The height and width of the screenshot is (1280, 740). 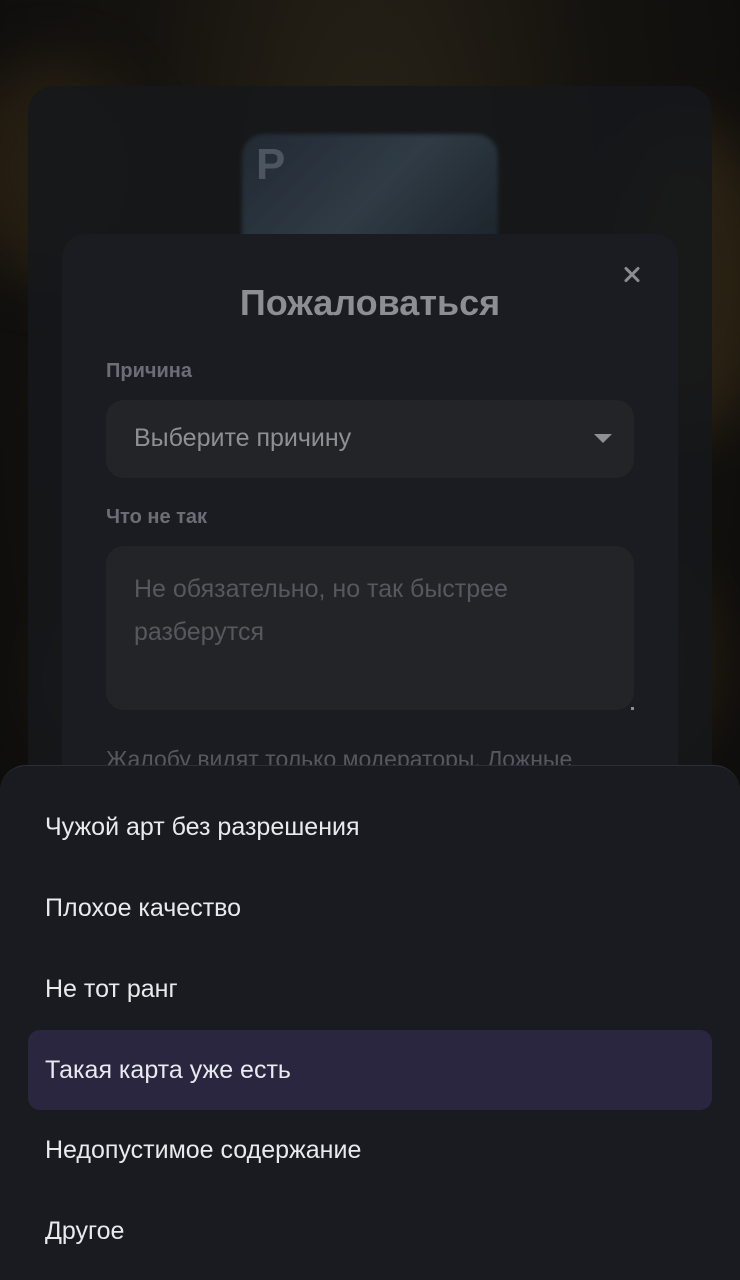 I want to click on modal-title: Пожаловаться, so click(x=370, y=302).